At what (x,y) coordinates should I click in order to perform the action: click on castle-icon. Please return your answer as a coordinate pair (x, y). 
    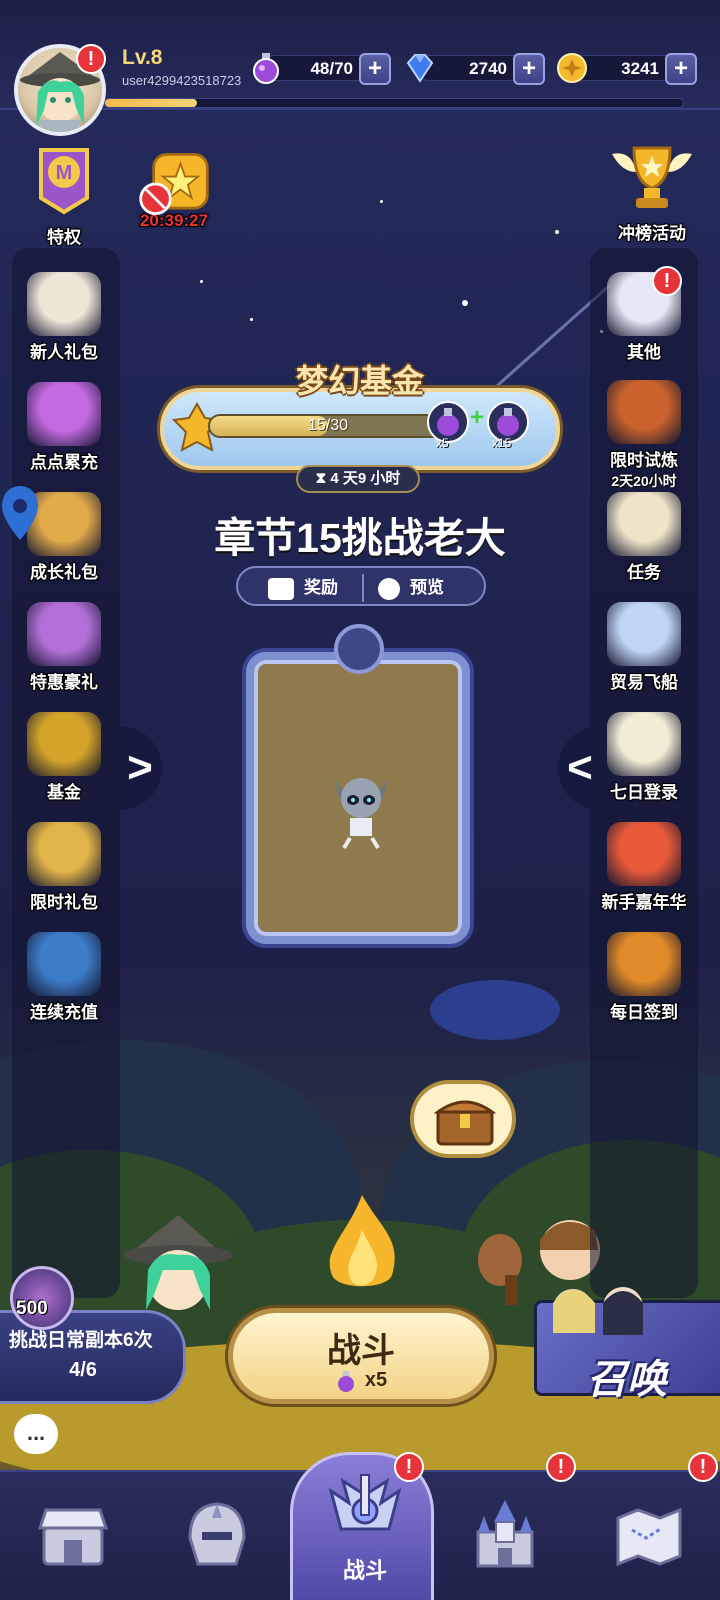
    Looking at the image, I should click on (505, 1534).